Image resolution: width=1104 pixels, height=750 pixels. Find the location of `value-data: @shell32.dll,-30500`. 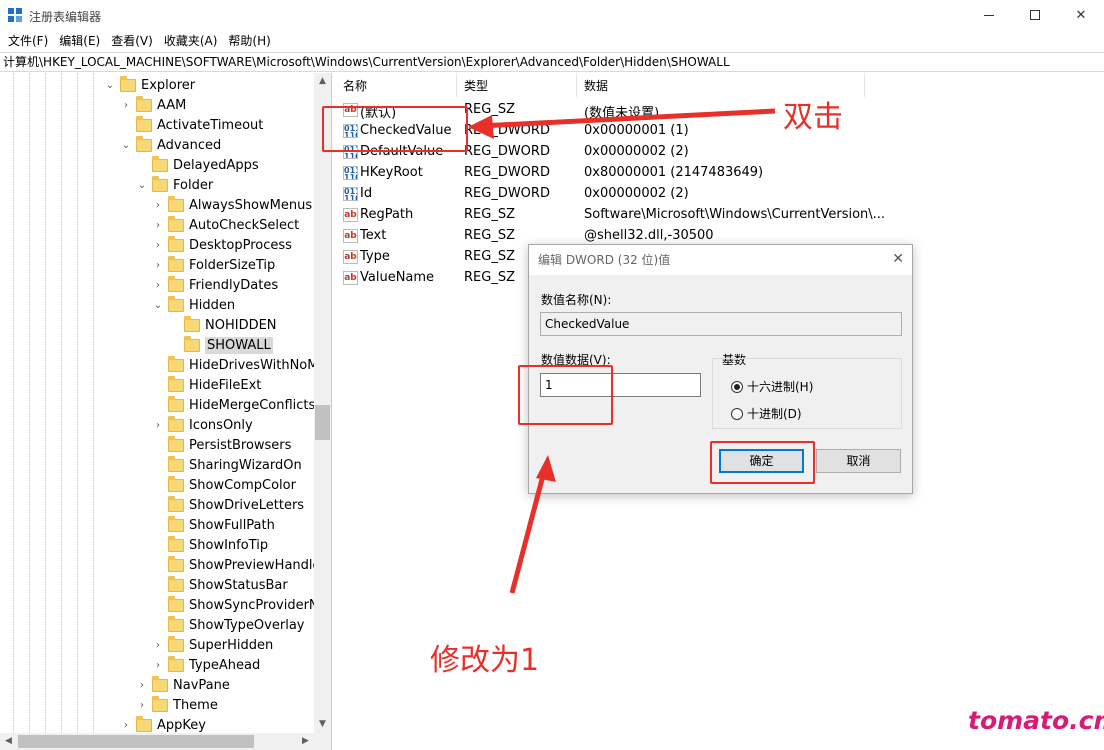

value-data: @shell32.dll,-30500 is located at coordinates (649, 235).